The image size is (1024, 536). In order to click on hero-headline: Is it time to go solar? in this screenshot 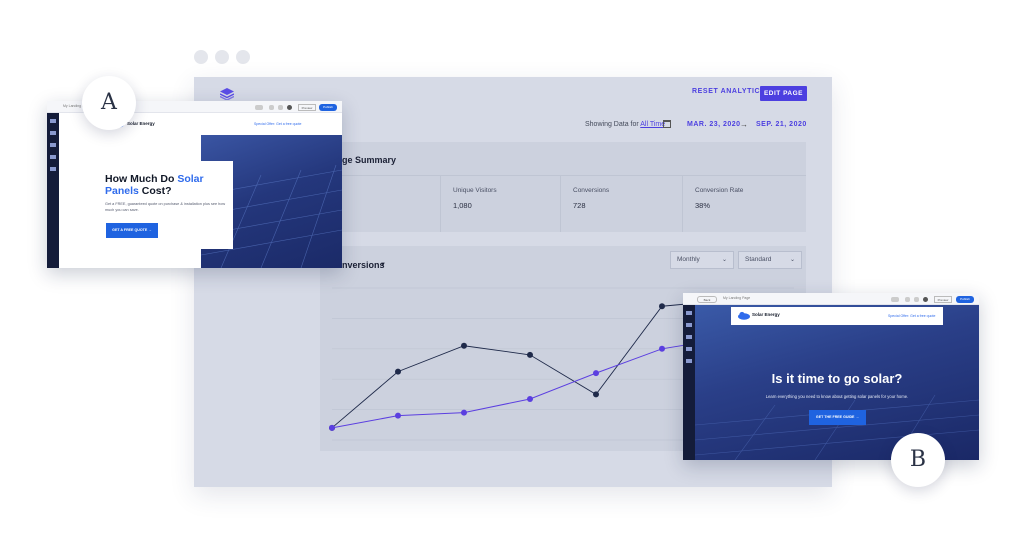, I will do `click(837, 378)`.